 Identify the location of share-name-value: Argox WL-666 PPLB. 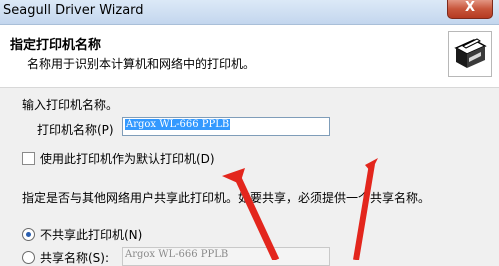
(177, 254).